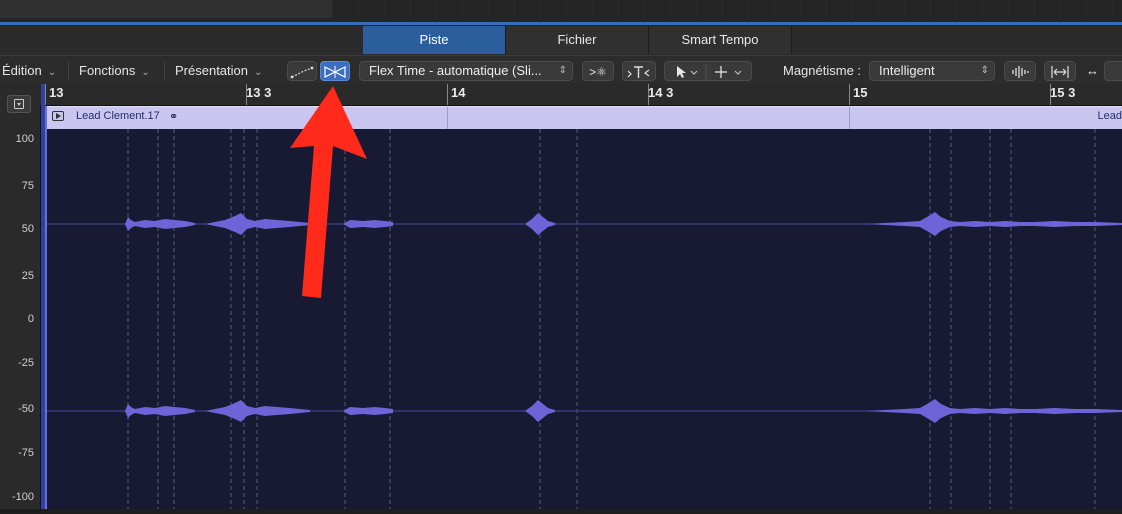  I want to click on collapse-icon, so click(19, 104).